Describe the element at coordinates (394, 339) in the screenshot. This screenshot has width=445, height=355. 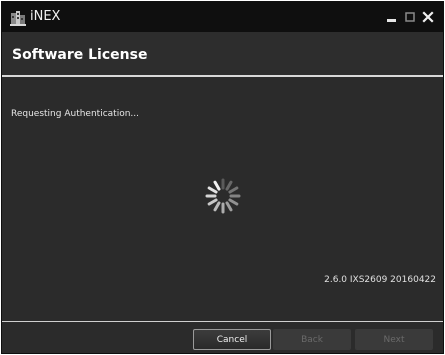
I see `next-button: Next` at that location.